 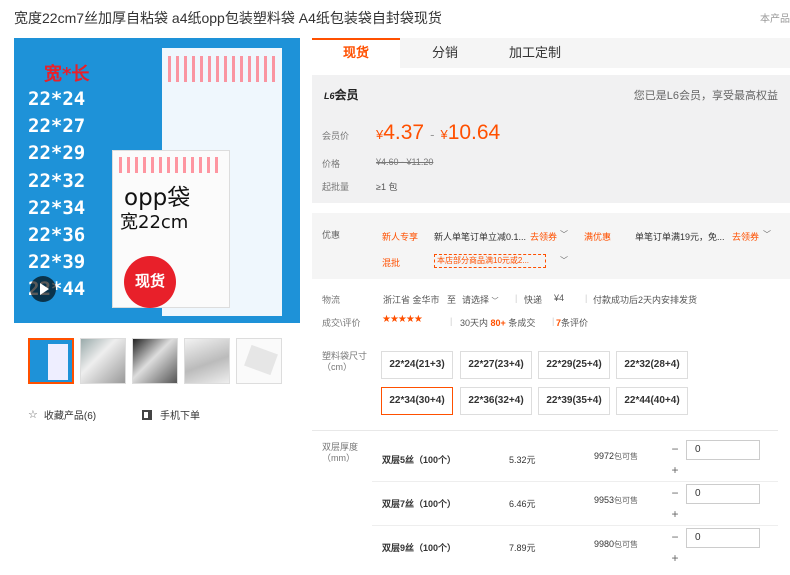 I want to click on promo-label: 优惠, so click(x=331, y=235).